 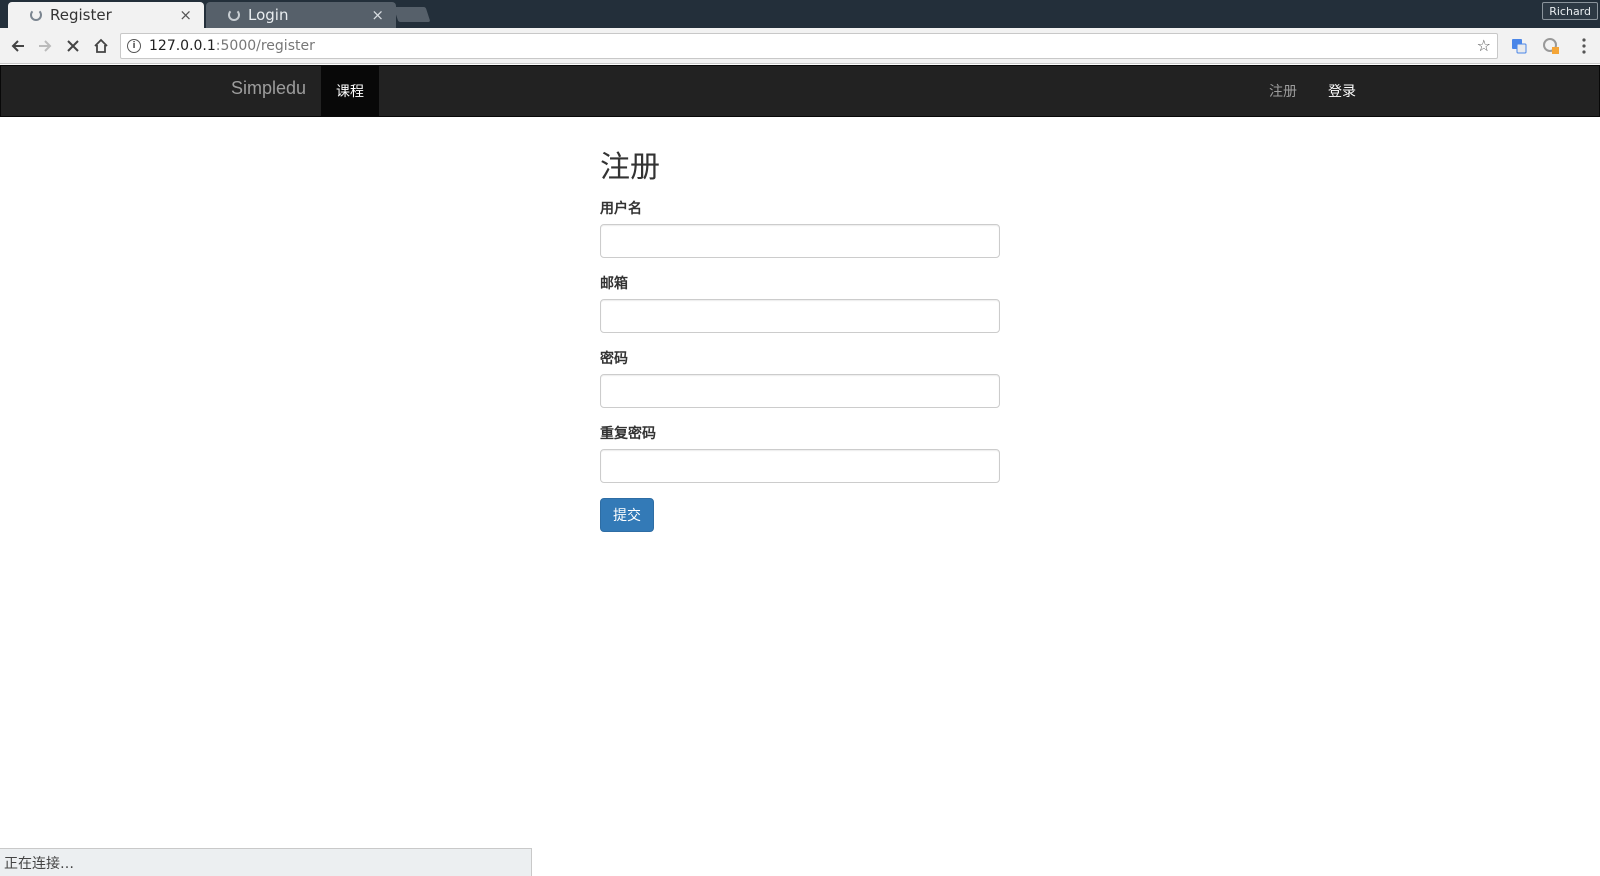 I want to click on repeat-password-label: 重复密码, so click(x=628, y=434).